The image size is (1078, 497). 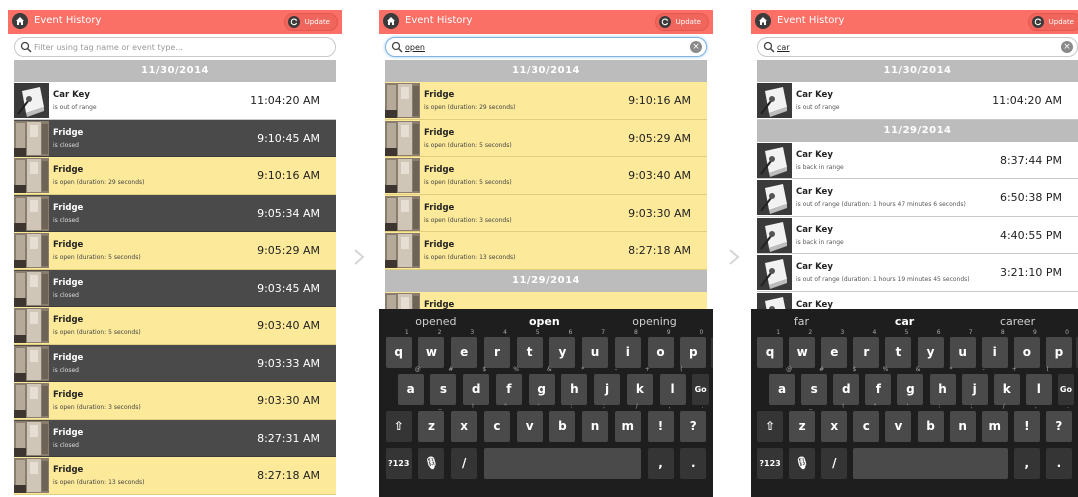 What do you see at coordinates (175, 363) in the screenshot?
I see `event-row: Fridge is closed 9:03:33 AM` at bounding box center [175, 363].